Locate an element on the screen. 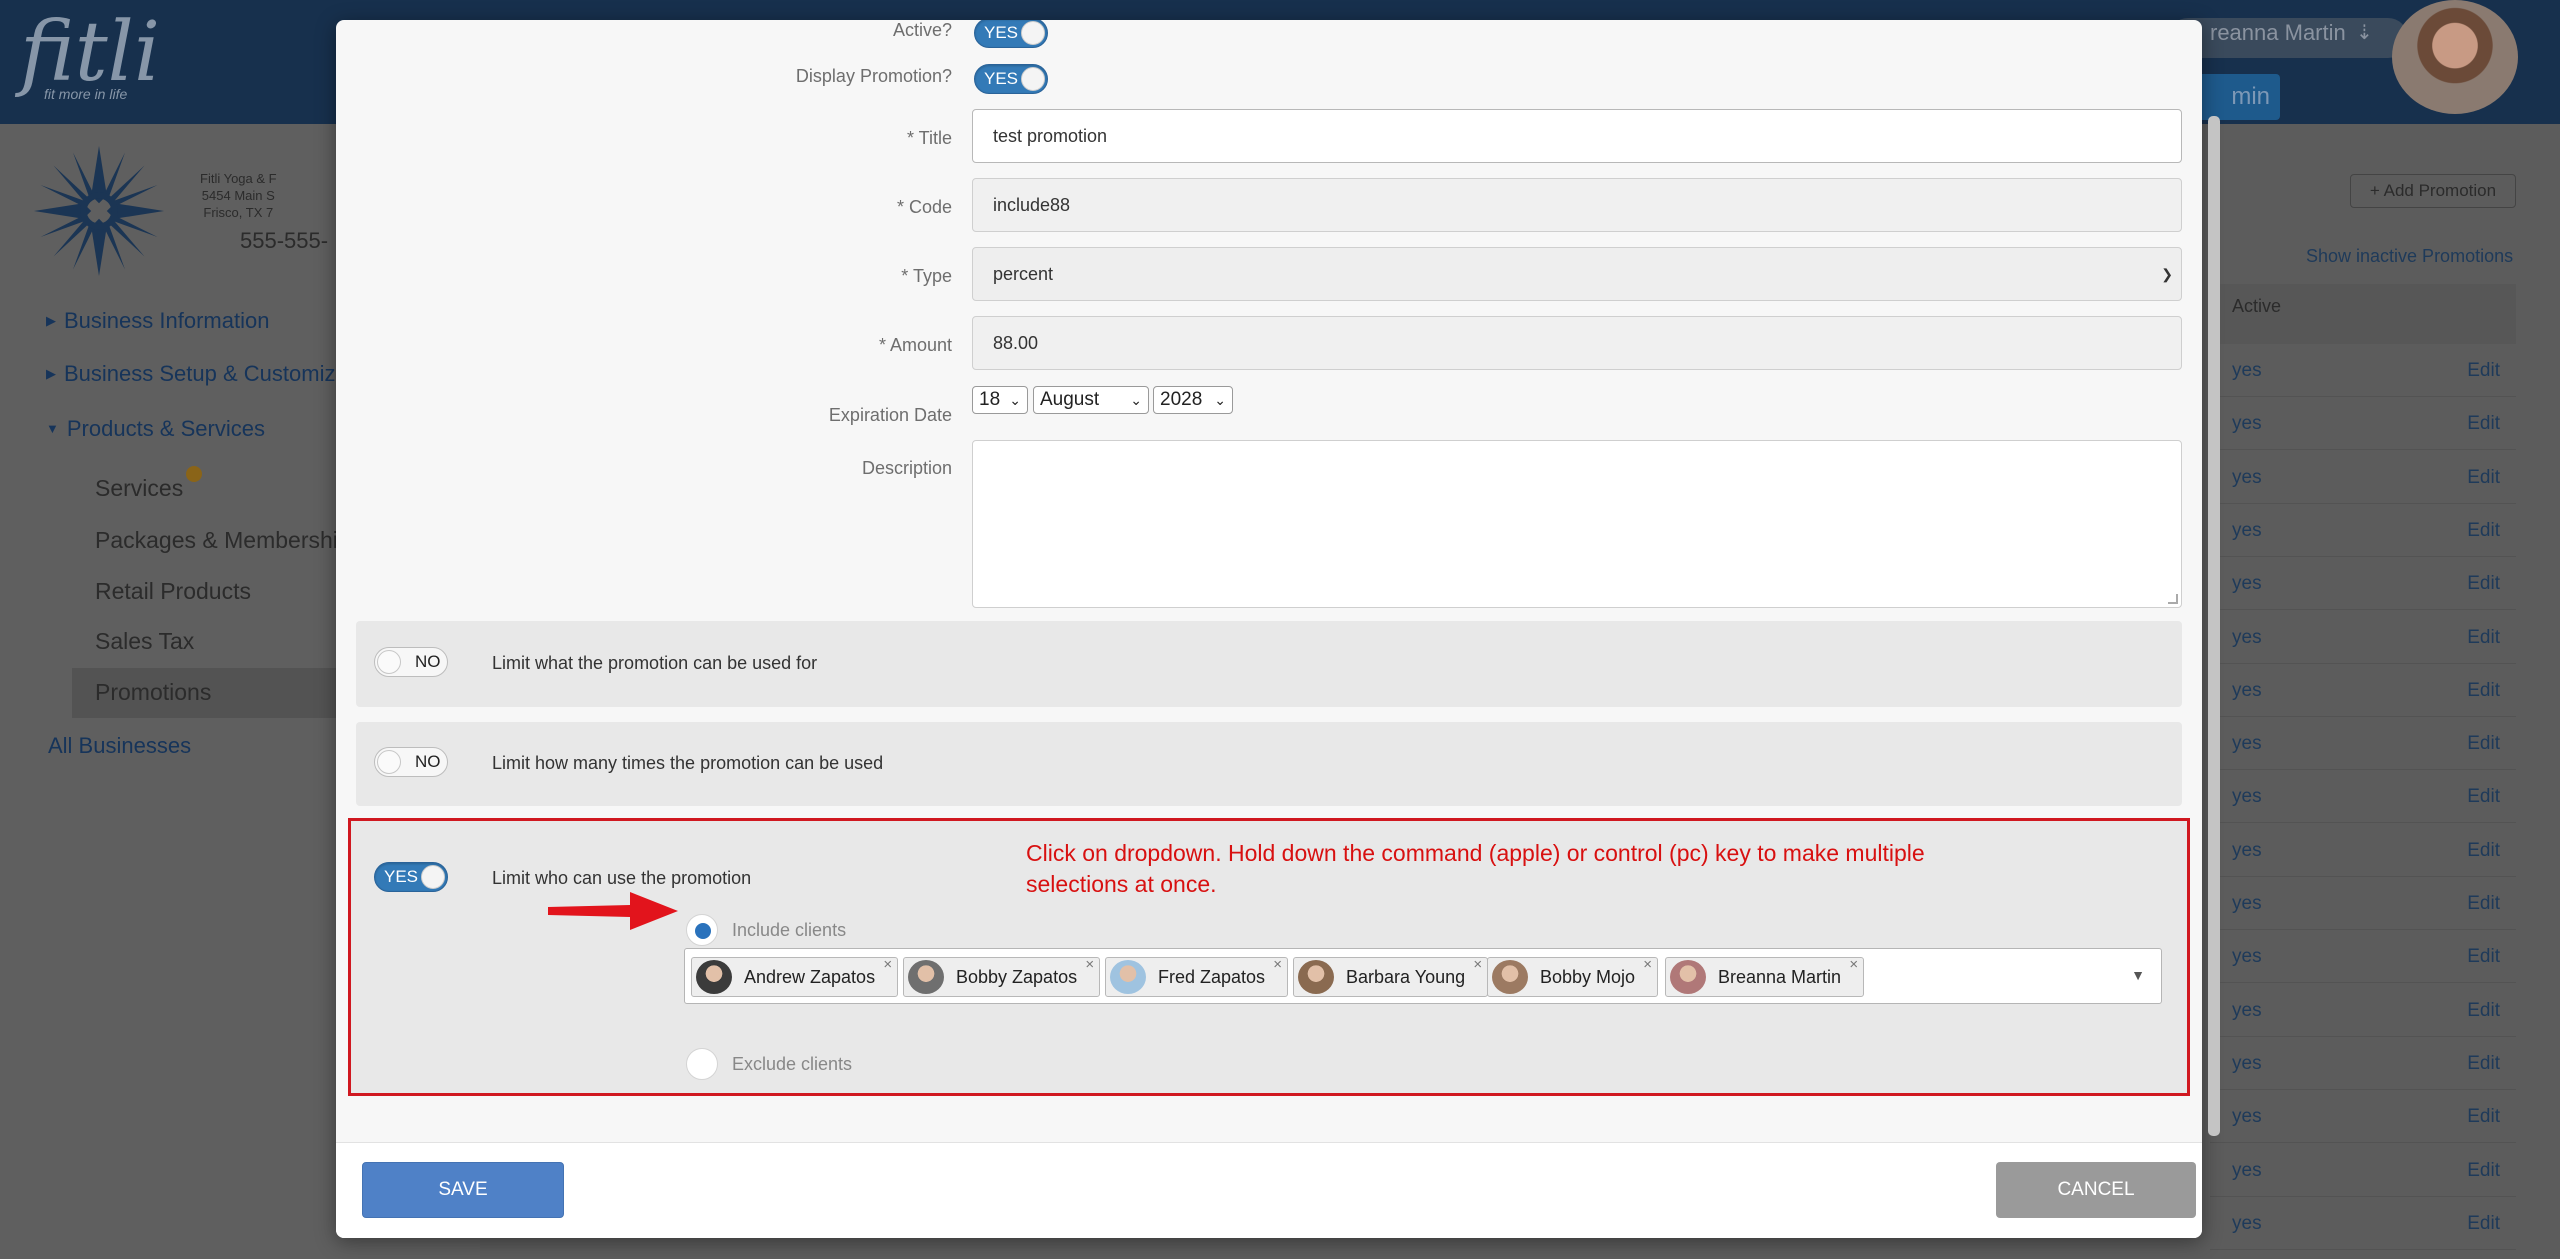  annotation-arrow-icon is located at coordinates (613, 911).